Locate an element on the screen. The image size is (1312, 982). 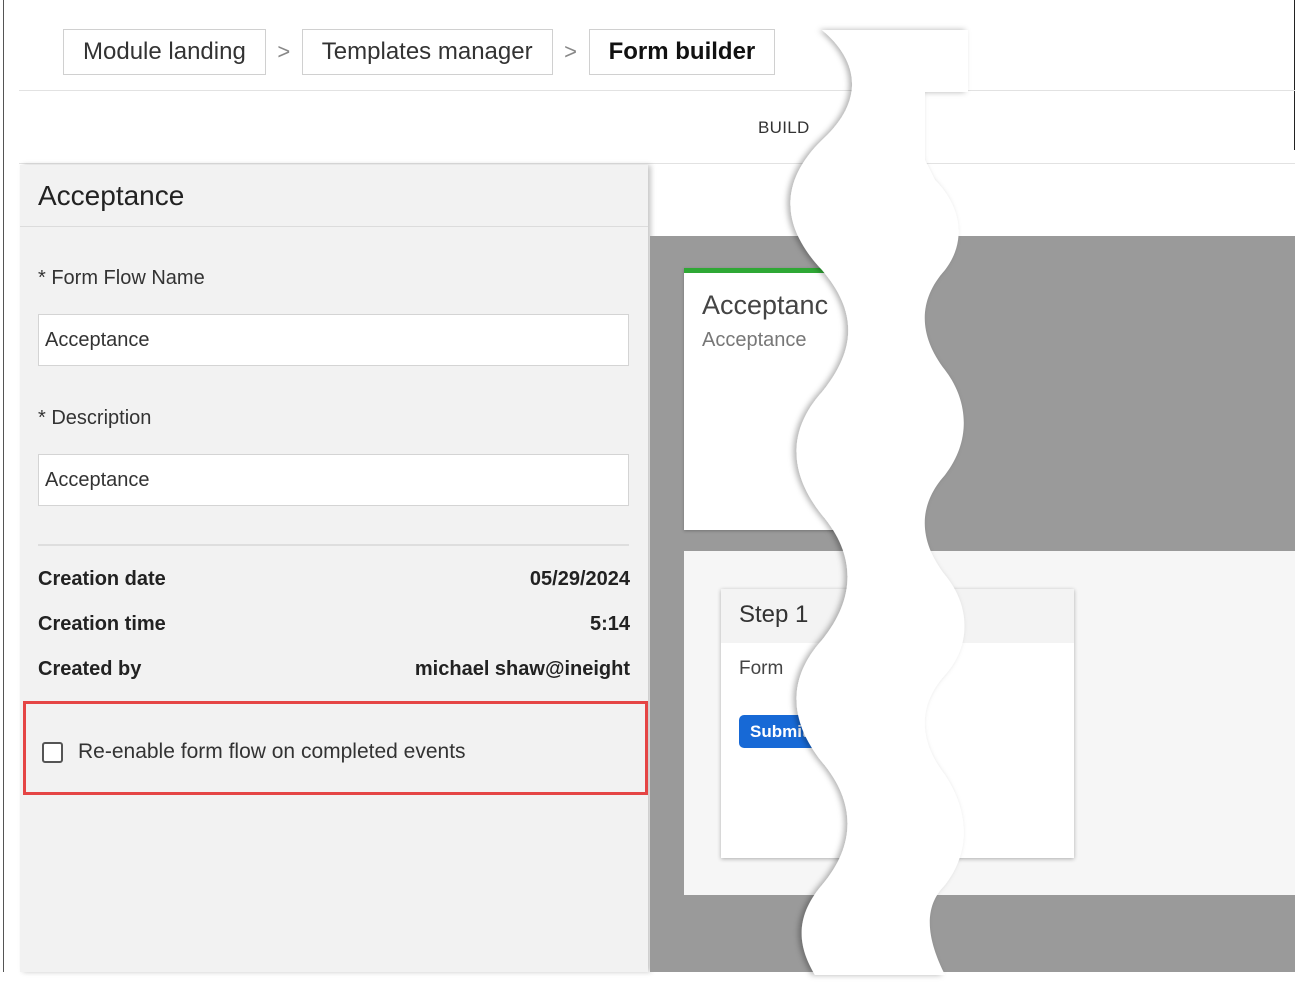
creation-time-label: Creation time is located at coordinates (102, 624).